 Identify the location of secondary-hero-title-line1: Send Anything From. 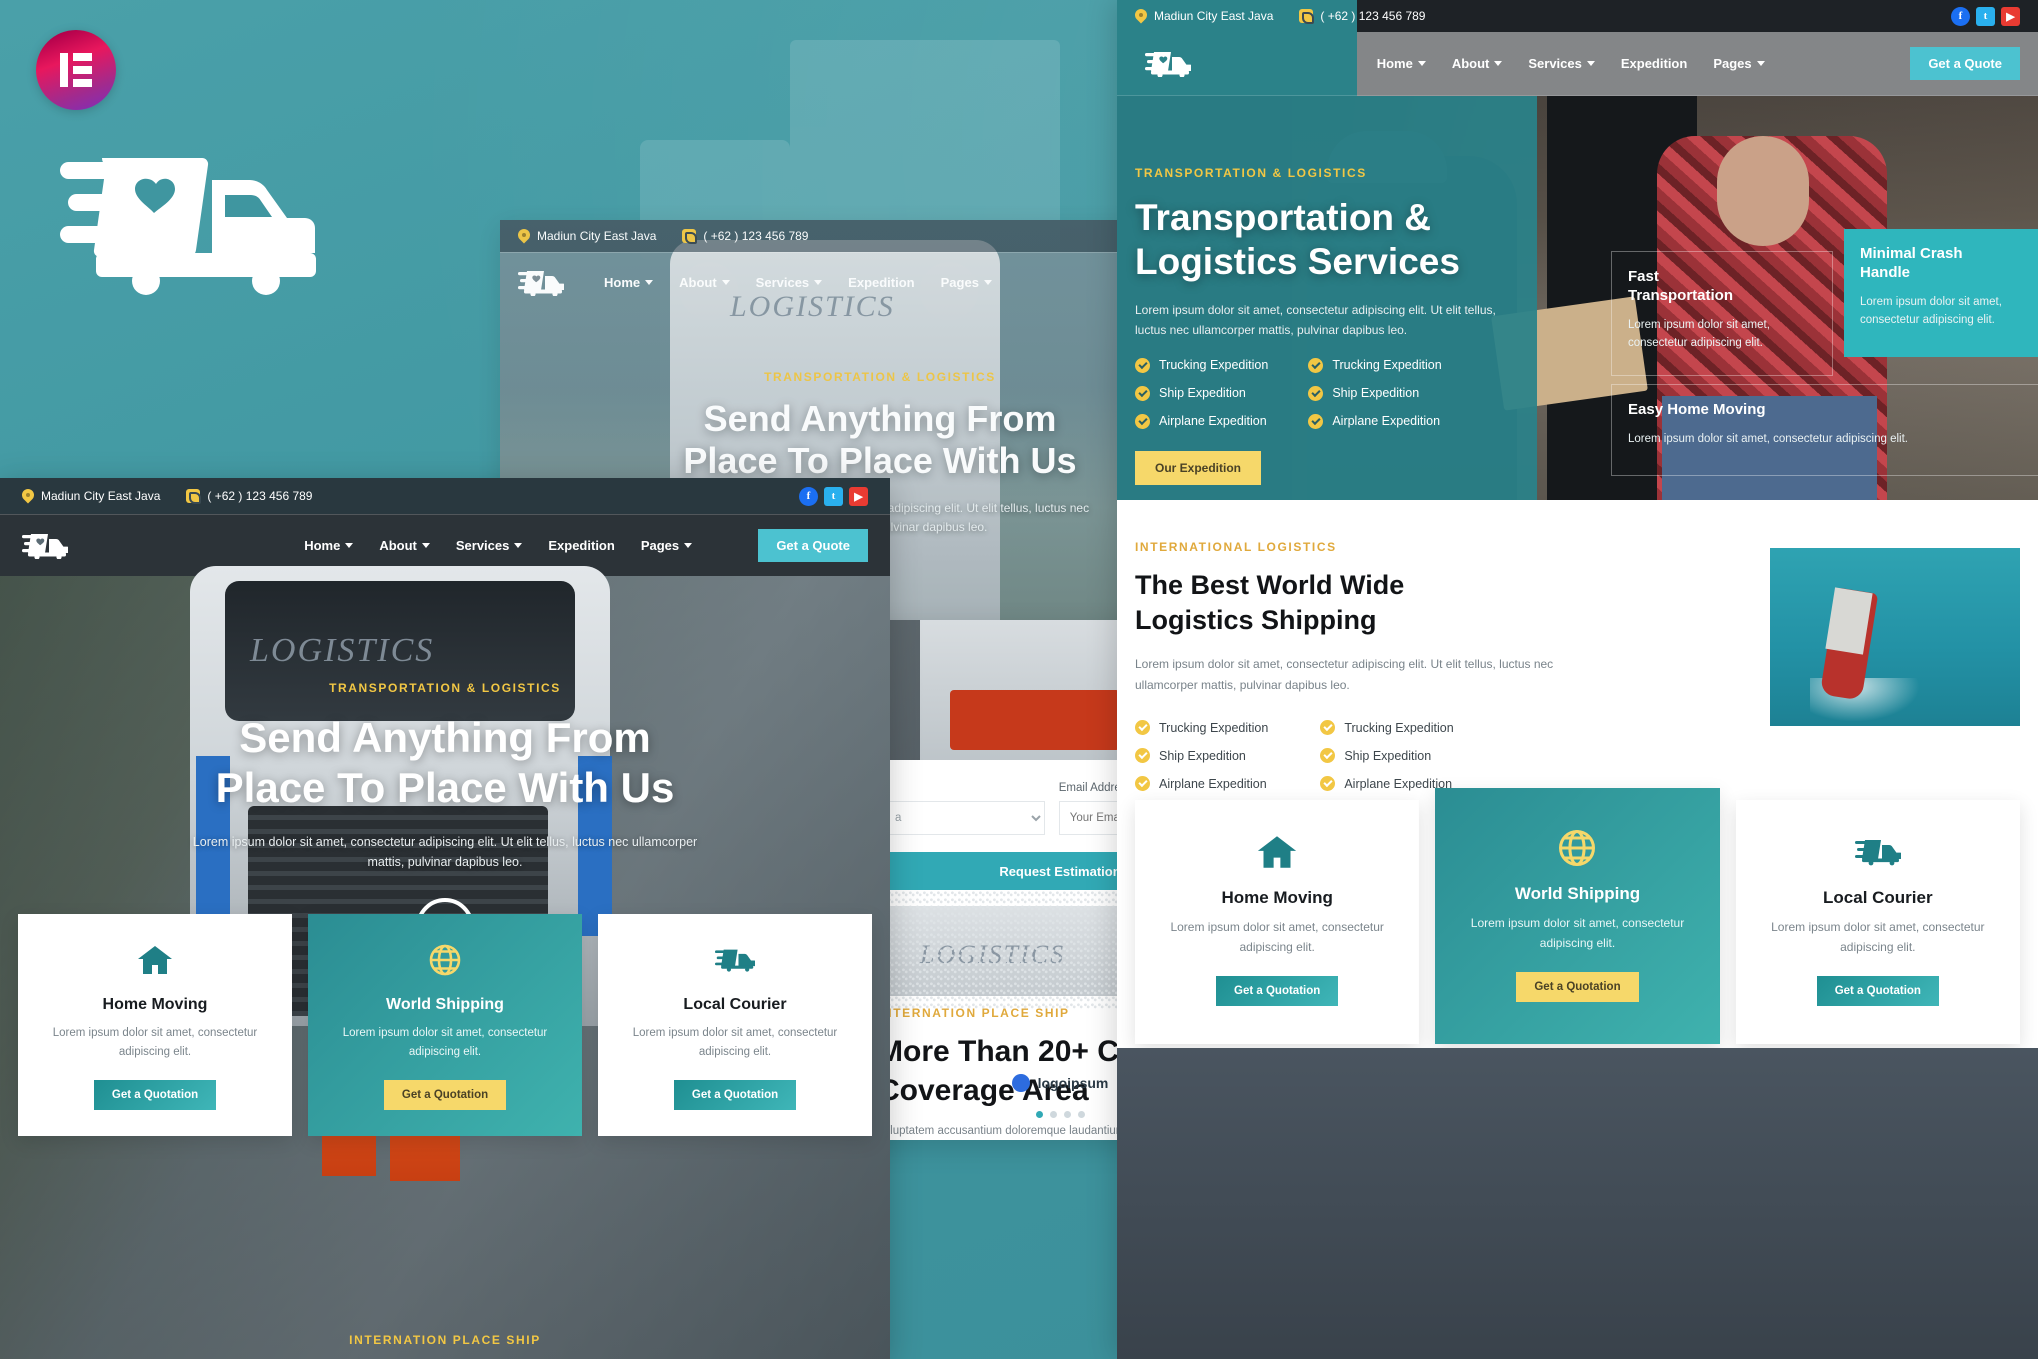
(880, 418).